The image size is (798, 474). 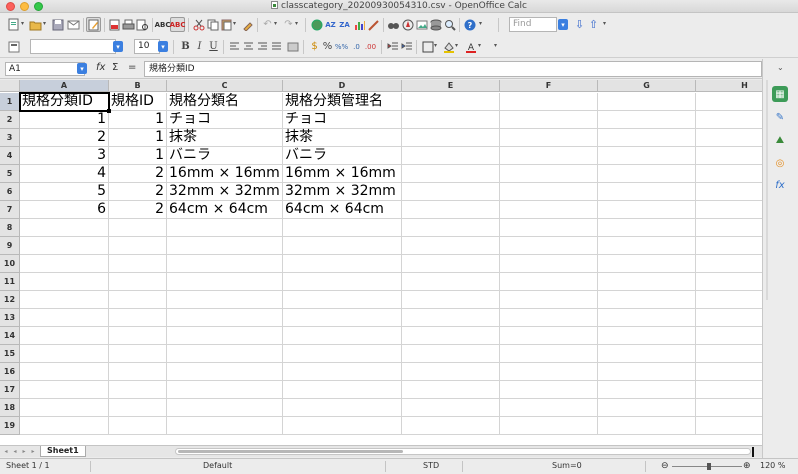 I want to click on cell-h19, so click(x=729, y=426).